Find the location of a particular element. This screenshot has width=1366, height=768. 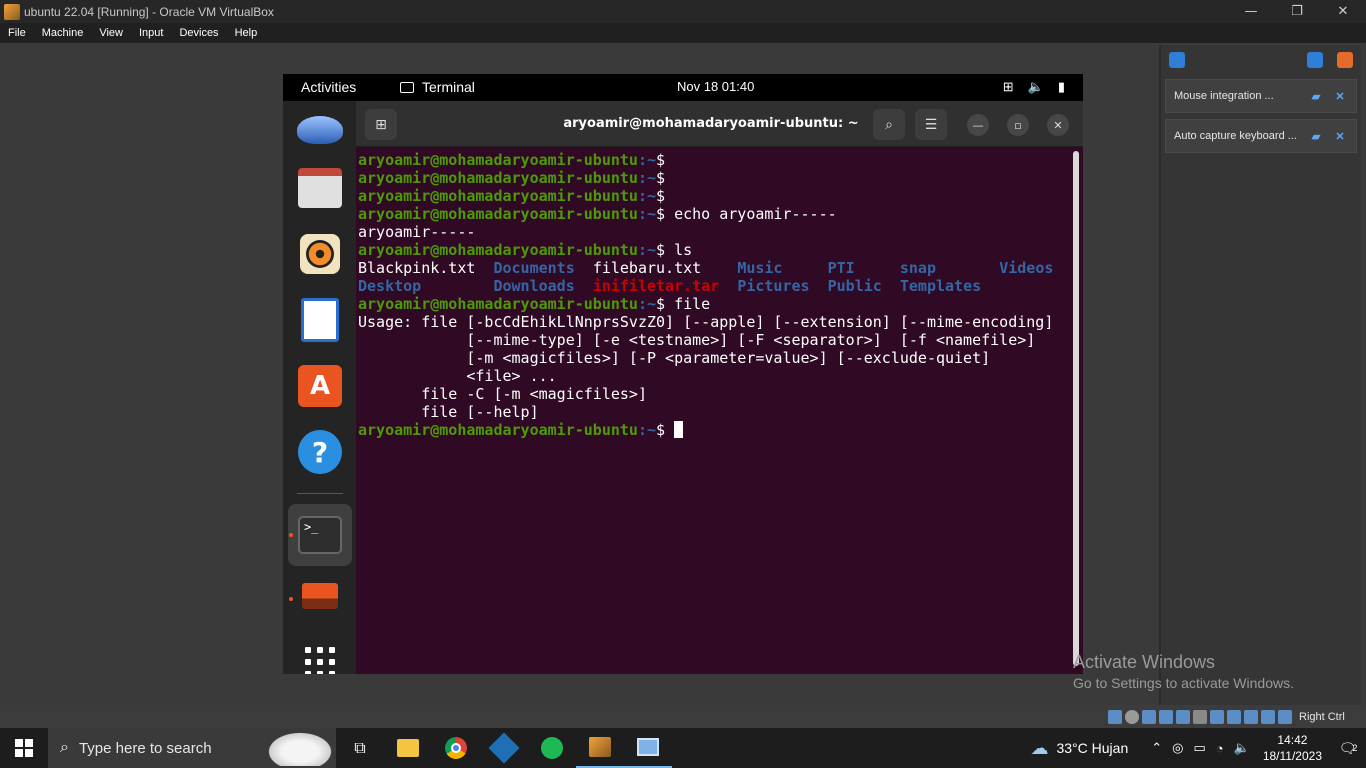

spotify-icon is located at coordinates (552, 748).